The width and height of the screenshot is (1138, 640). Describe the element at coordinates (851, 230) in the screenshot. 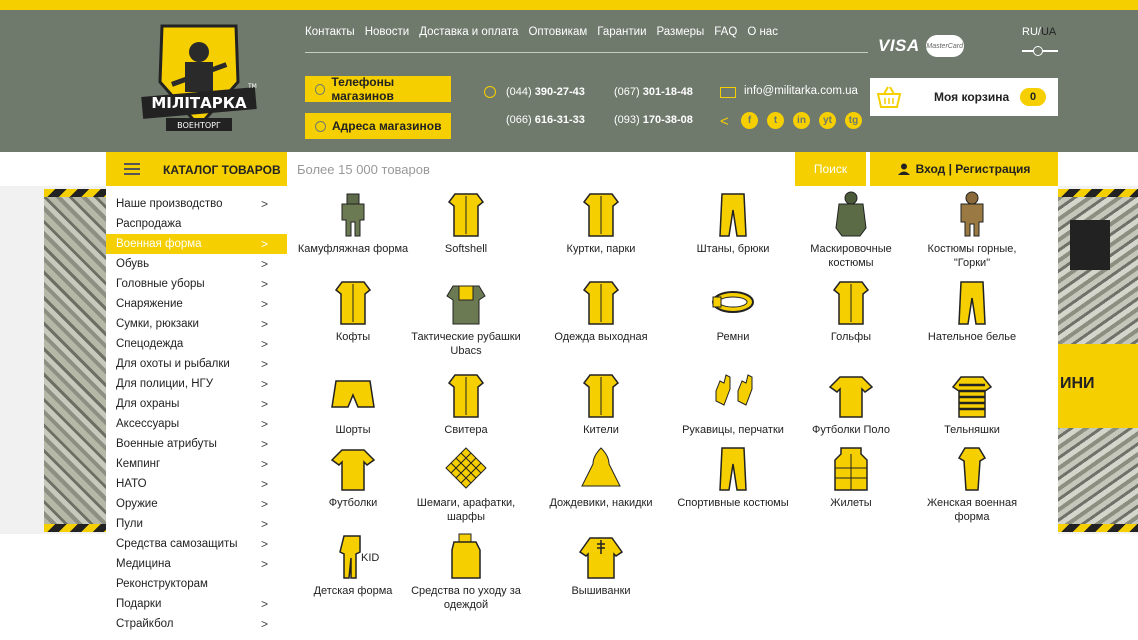

I see `subcategory-tile: Маскировочные костюмы` at that location.